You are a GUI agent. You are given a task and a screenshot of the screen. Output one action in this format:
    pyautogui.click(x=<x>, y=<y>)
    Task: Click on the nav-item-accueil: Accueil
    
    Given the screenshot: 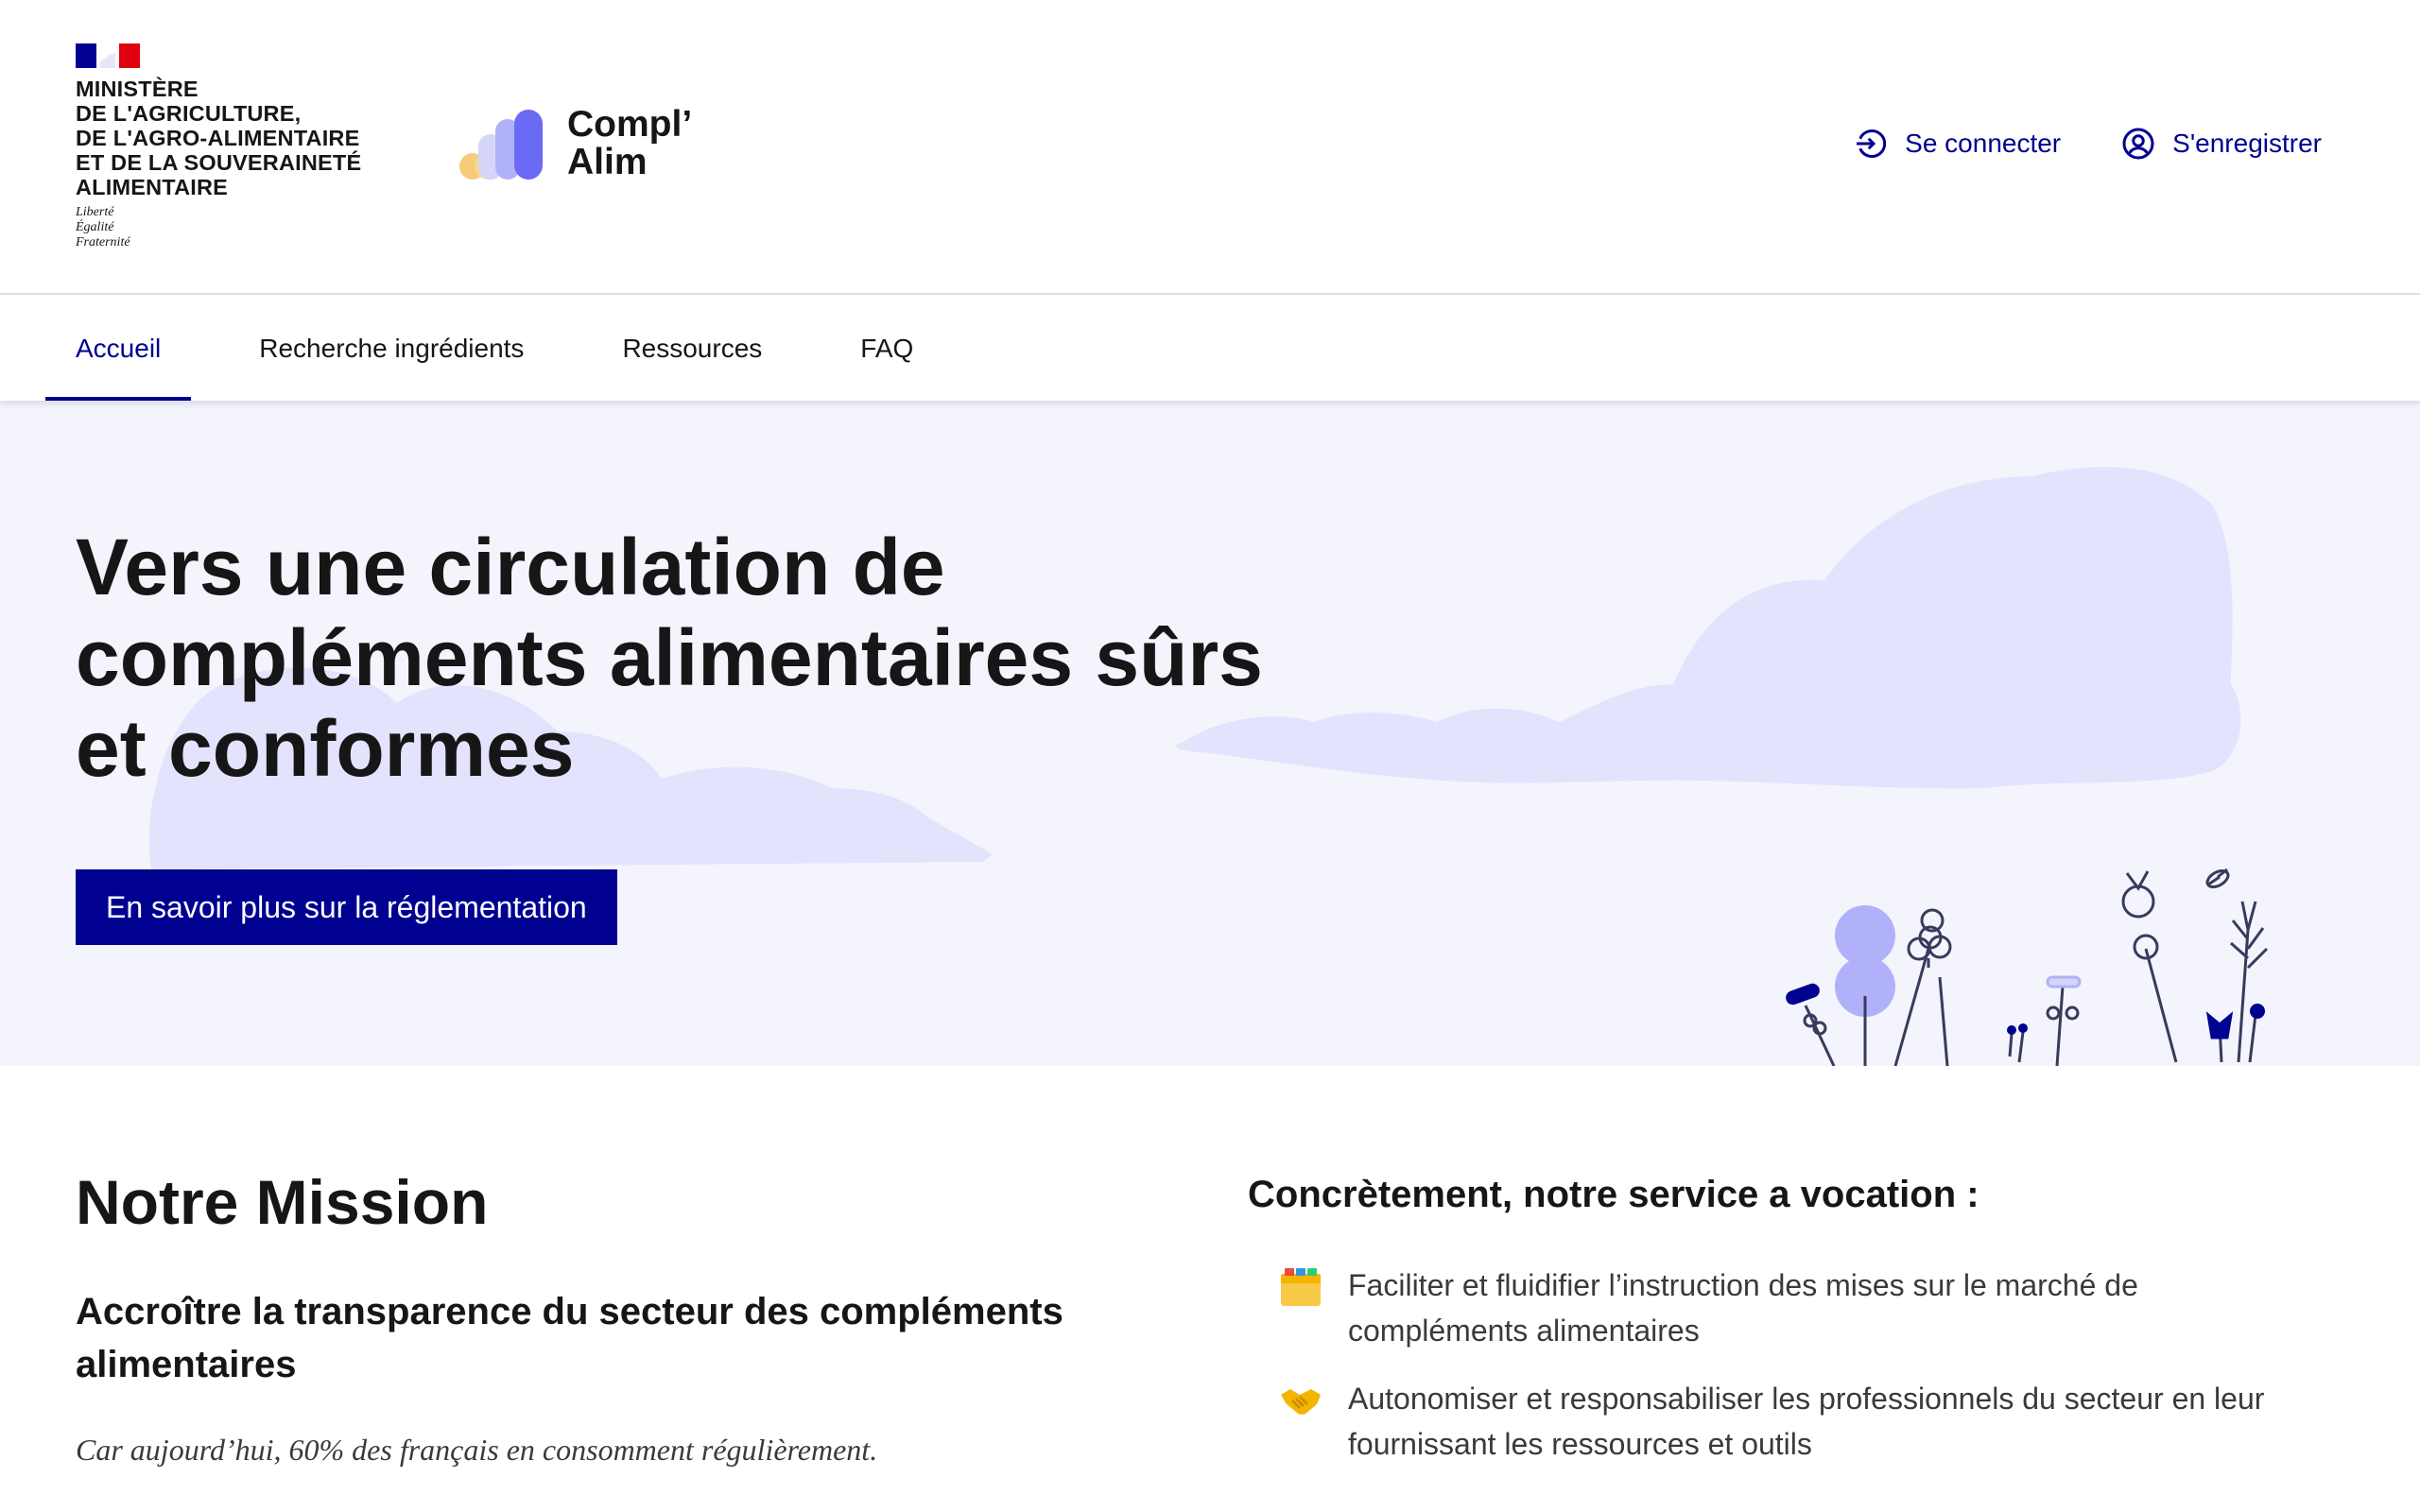 What is the action you would take?
    pyautogui.click(x=119, y=349)
    